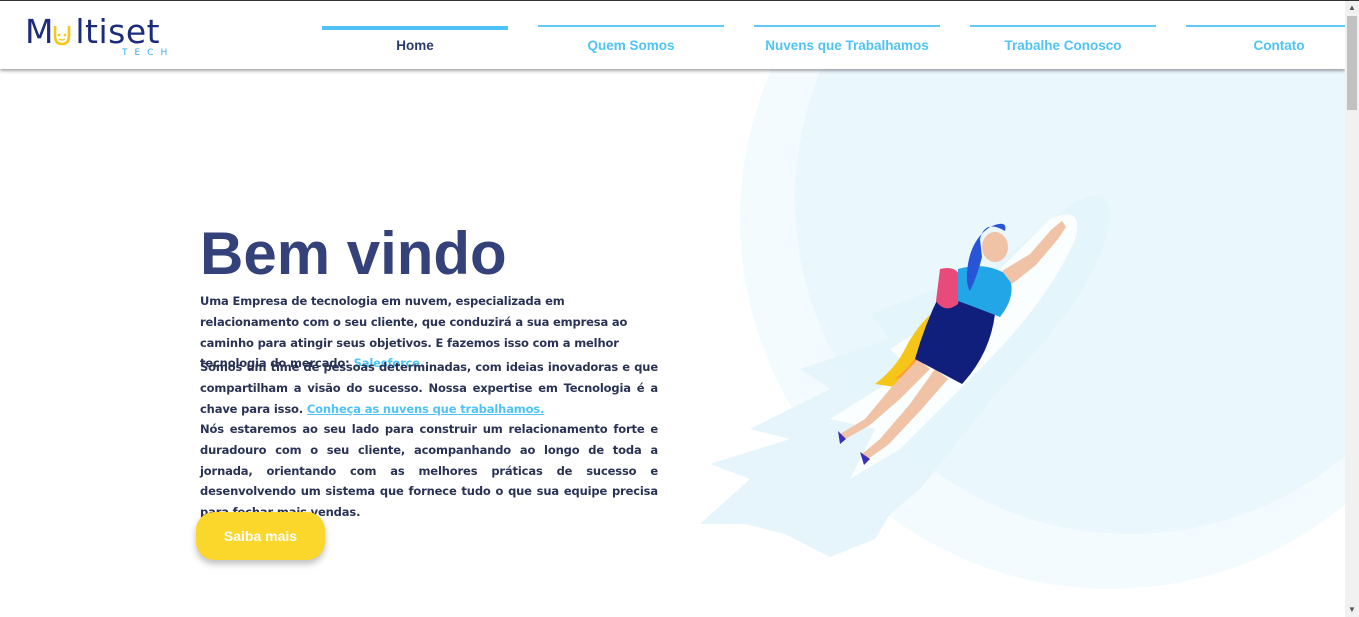 This screenshot has width=1359, height=617. What do you see at coordinates (415, 28) in the screenshot?
I see `nav-active-indicator` at bounding box center [415, 28].